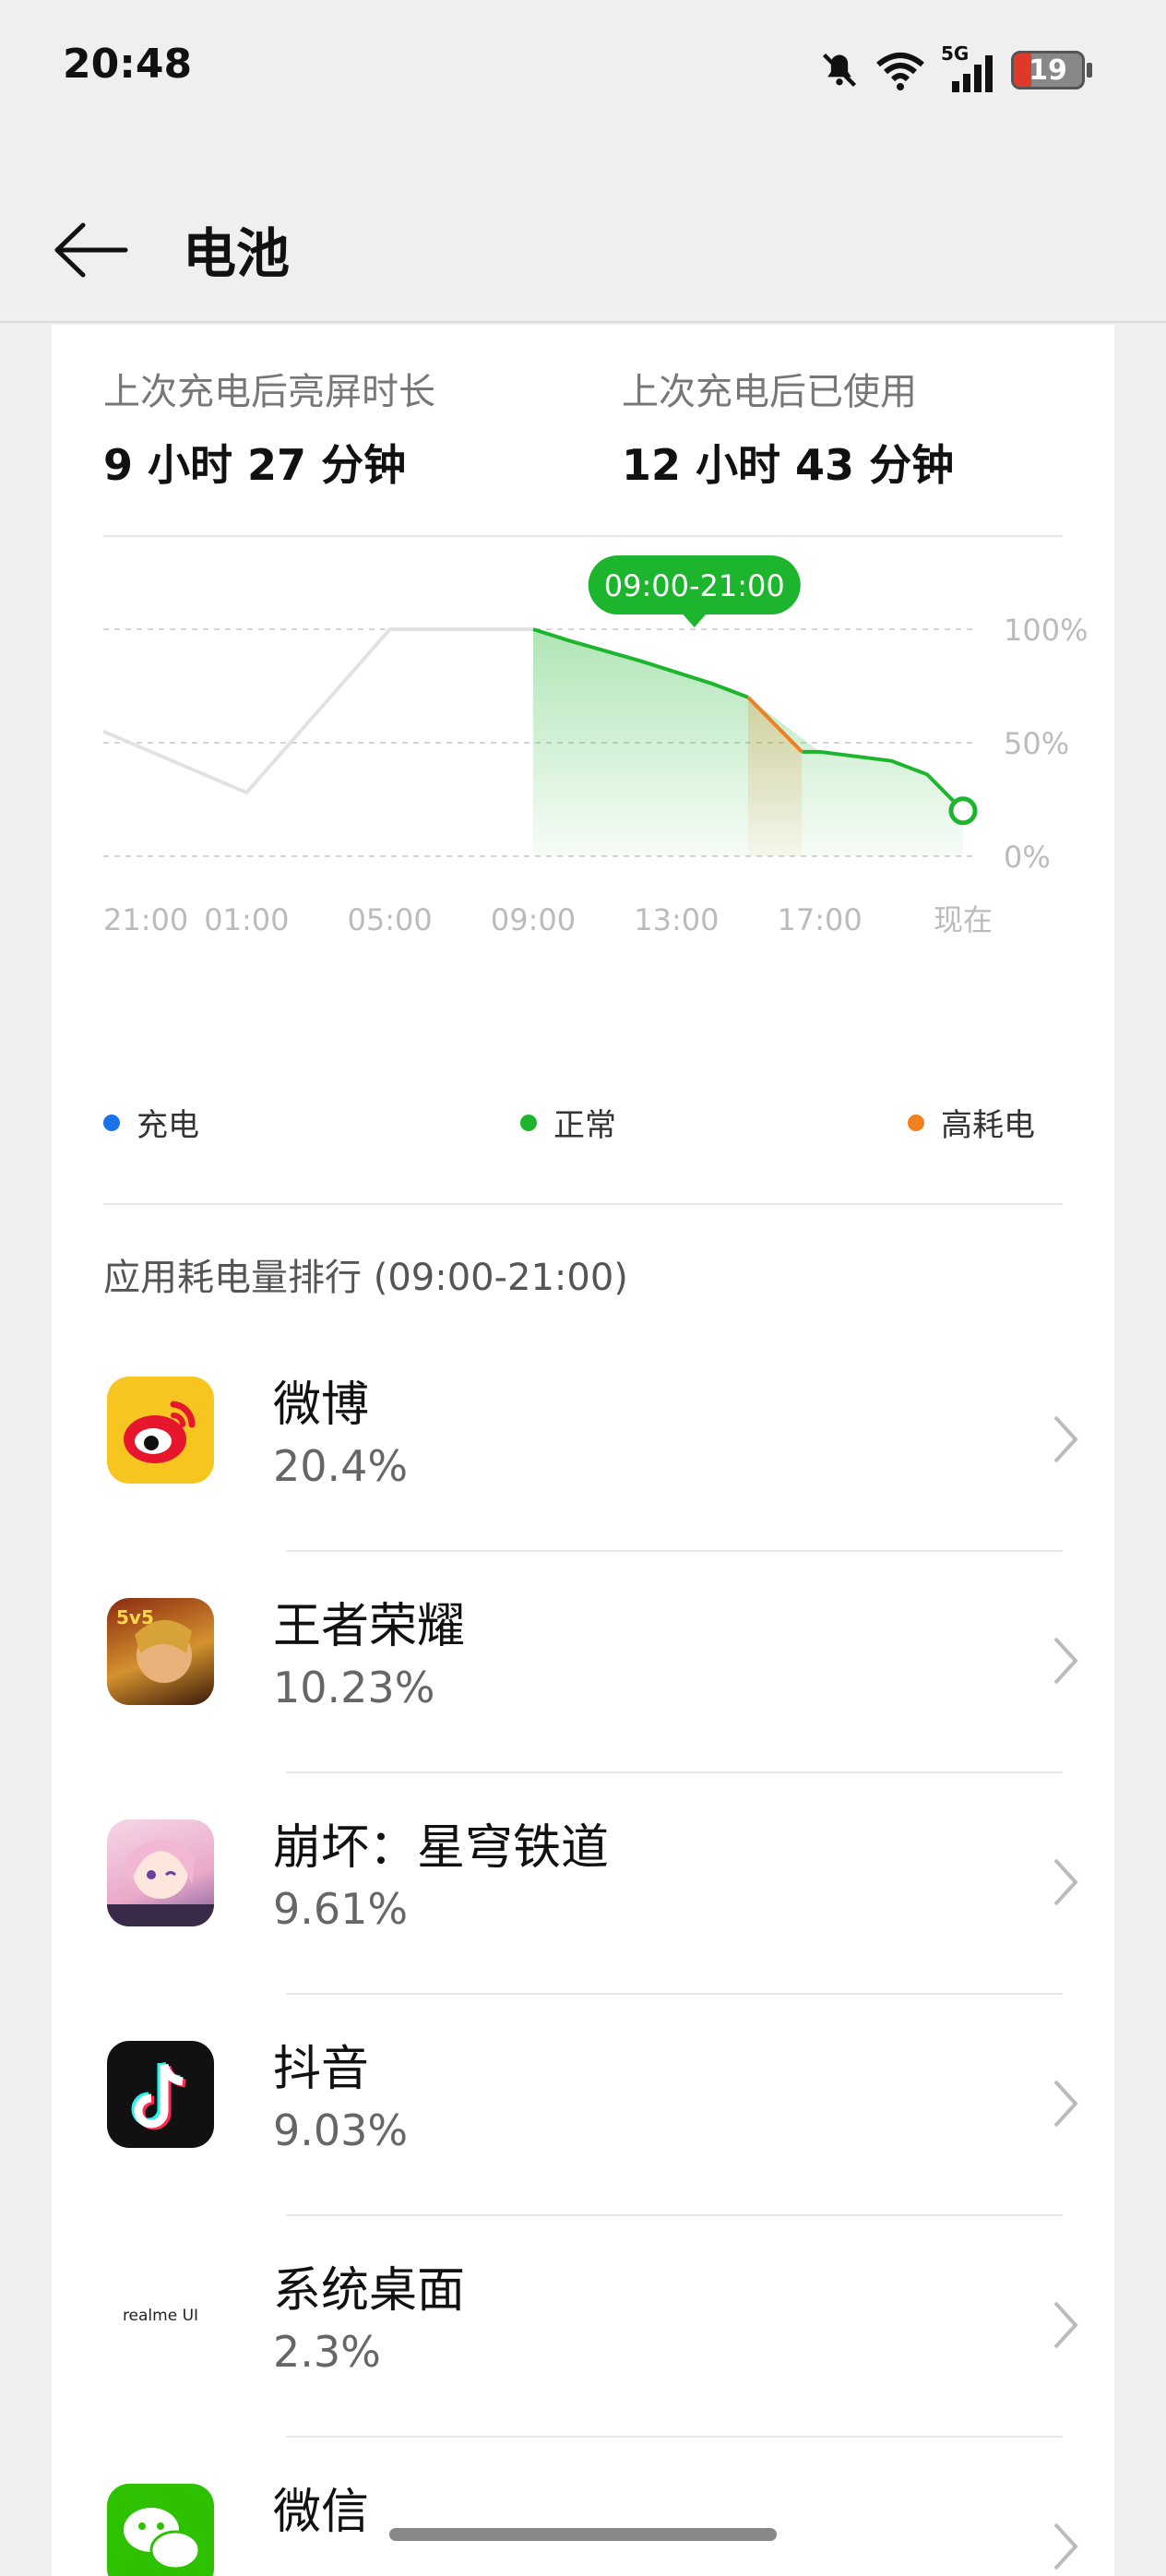  What do you see at coordinates (1046, 630) in the screenshot?
I see `y-tick-label: 100%` at bounding box center [1046, 630].